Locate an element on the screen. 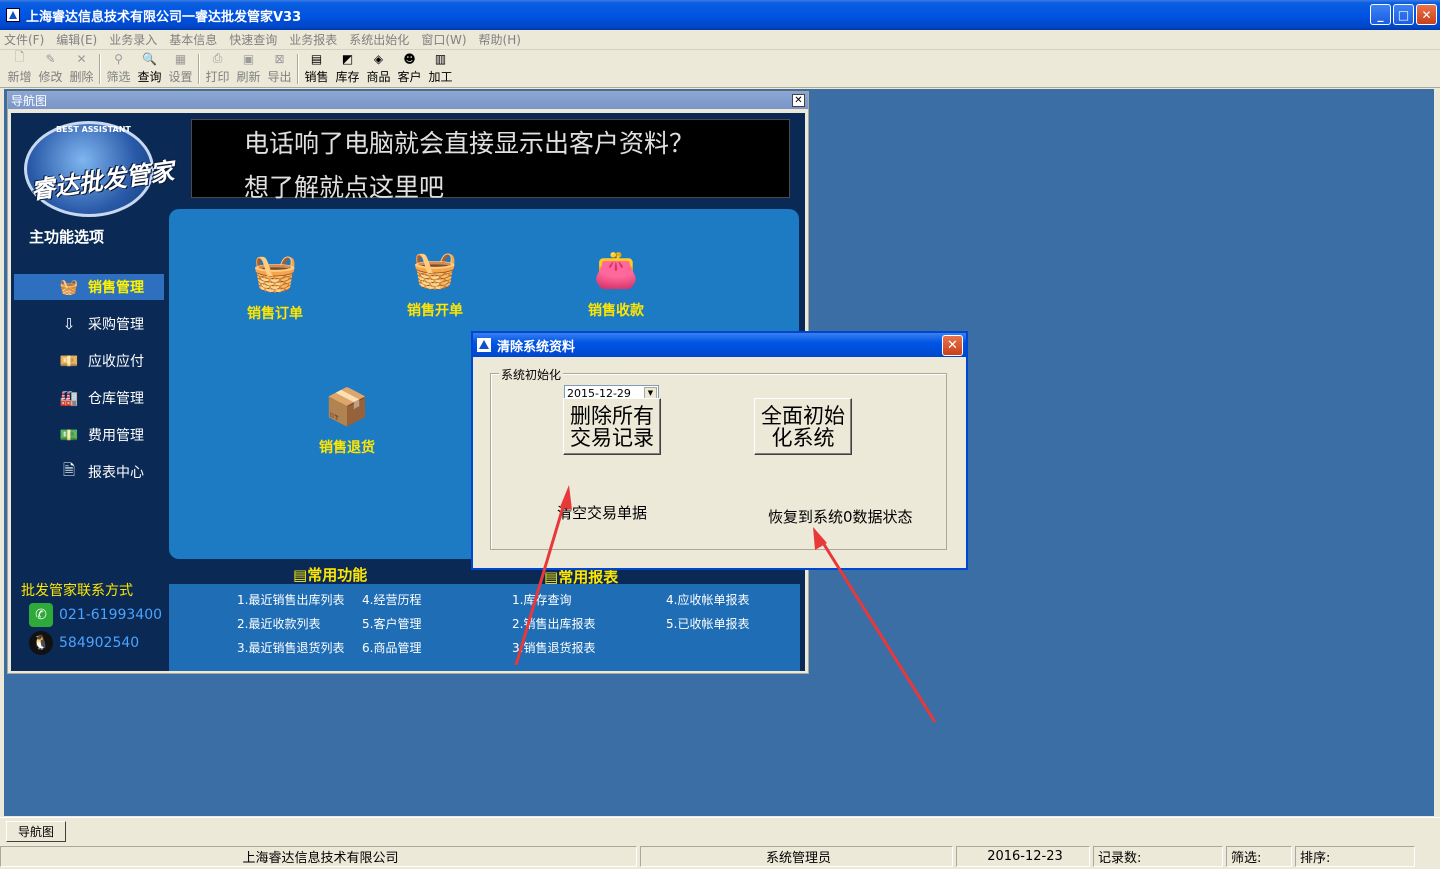  function-sales-return: 📦 销售退货 is located at coordinates (347, 420).